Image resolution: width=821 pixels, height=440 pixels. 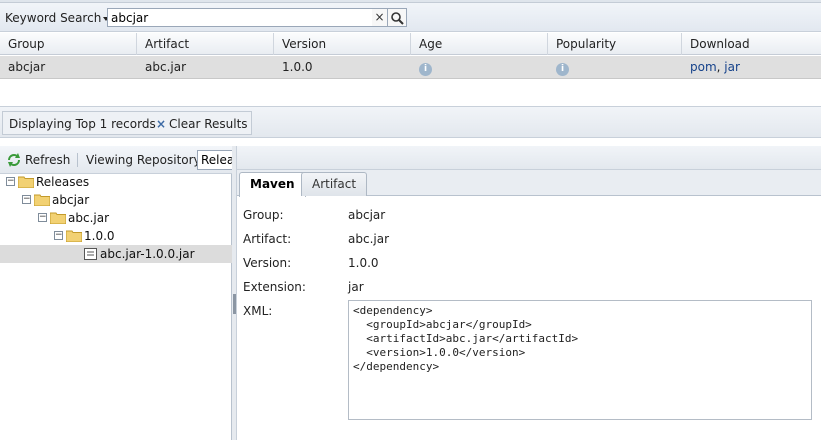 I want to click on cell-group: abcjar, so click(x=27, y=67).